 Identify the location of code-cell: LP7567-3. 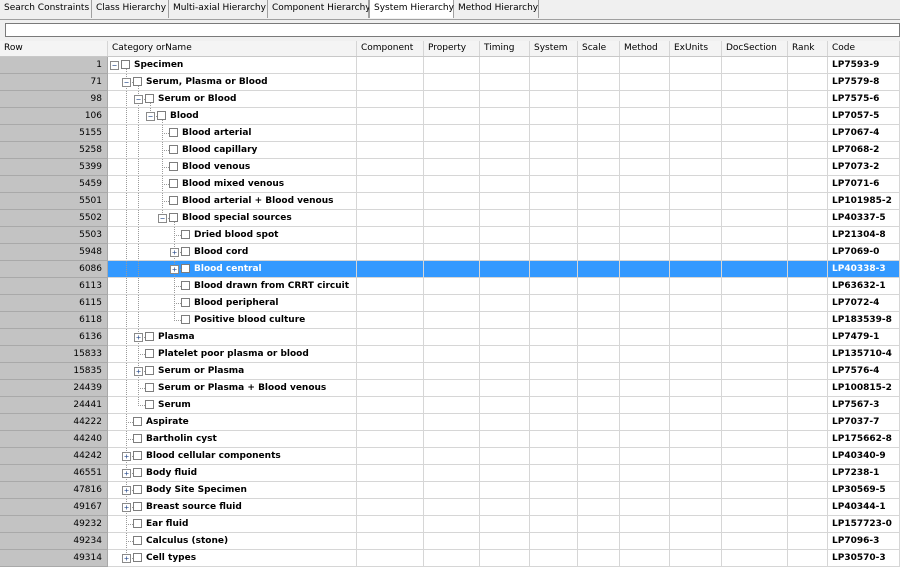
(864, 405).